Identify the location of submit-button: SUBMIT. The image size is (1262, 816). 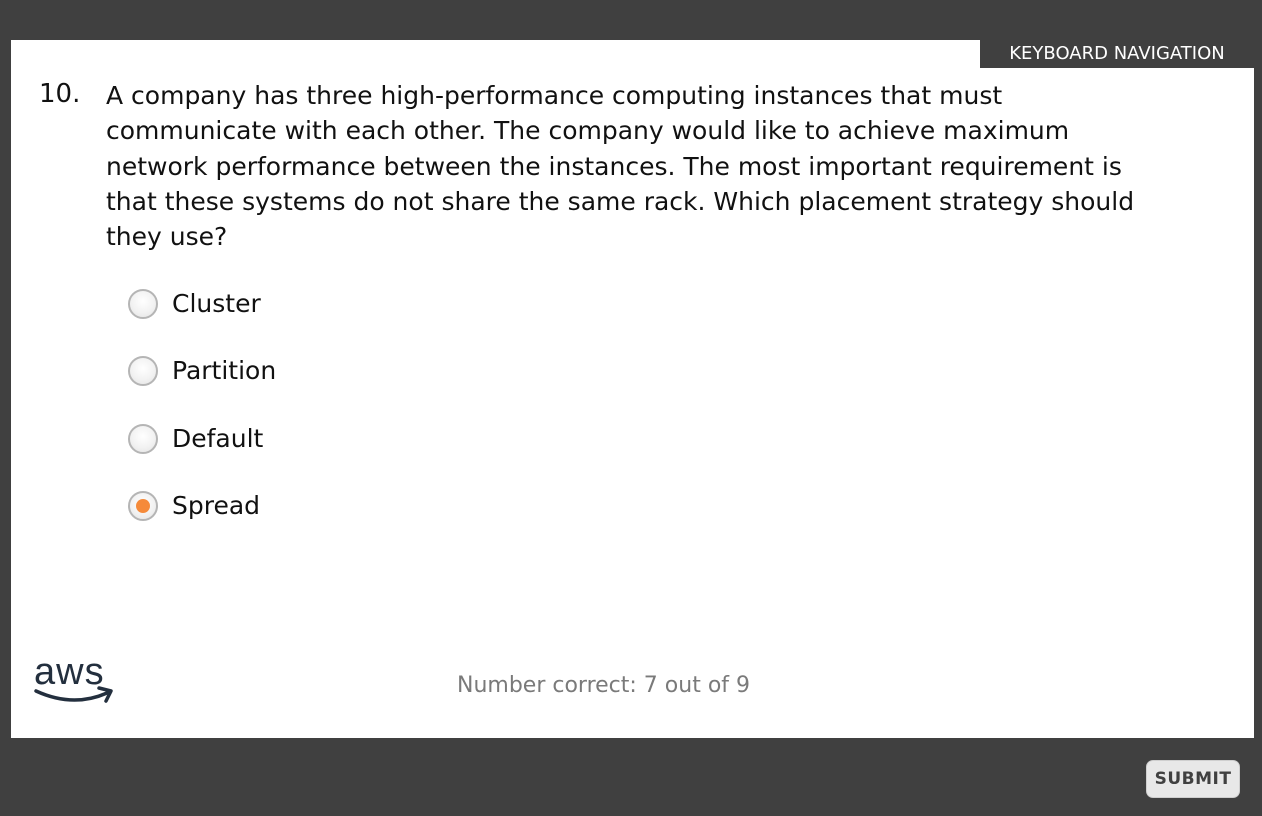
(1193, 779).